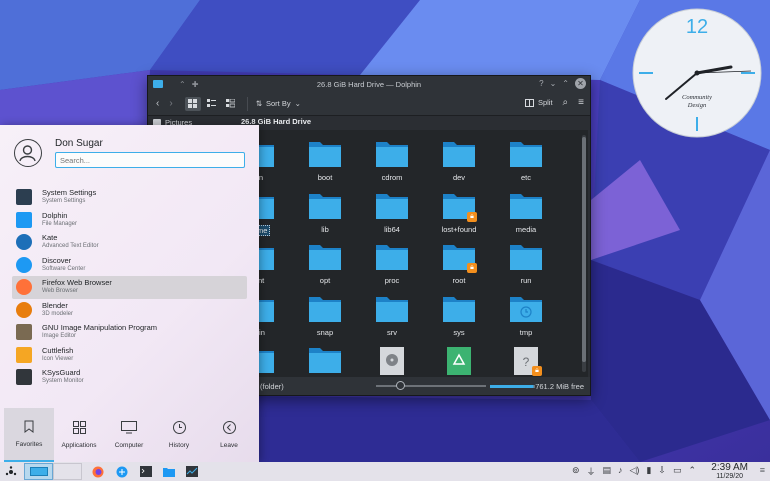  I want to click on folder-item: tmp, so click(526, 316).